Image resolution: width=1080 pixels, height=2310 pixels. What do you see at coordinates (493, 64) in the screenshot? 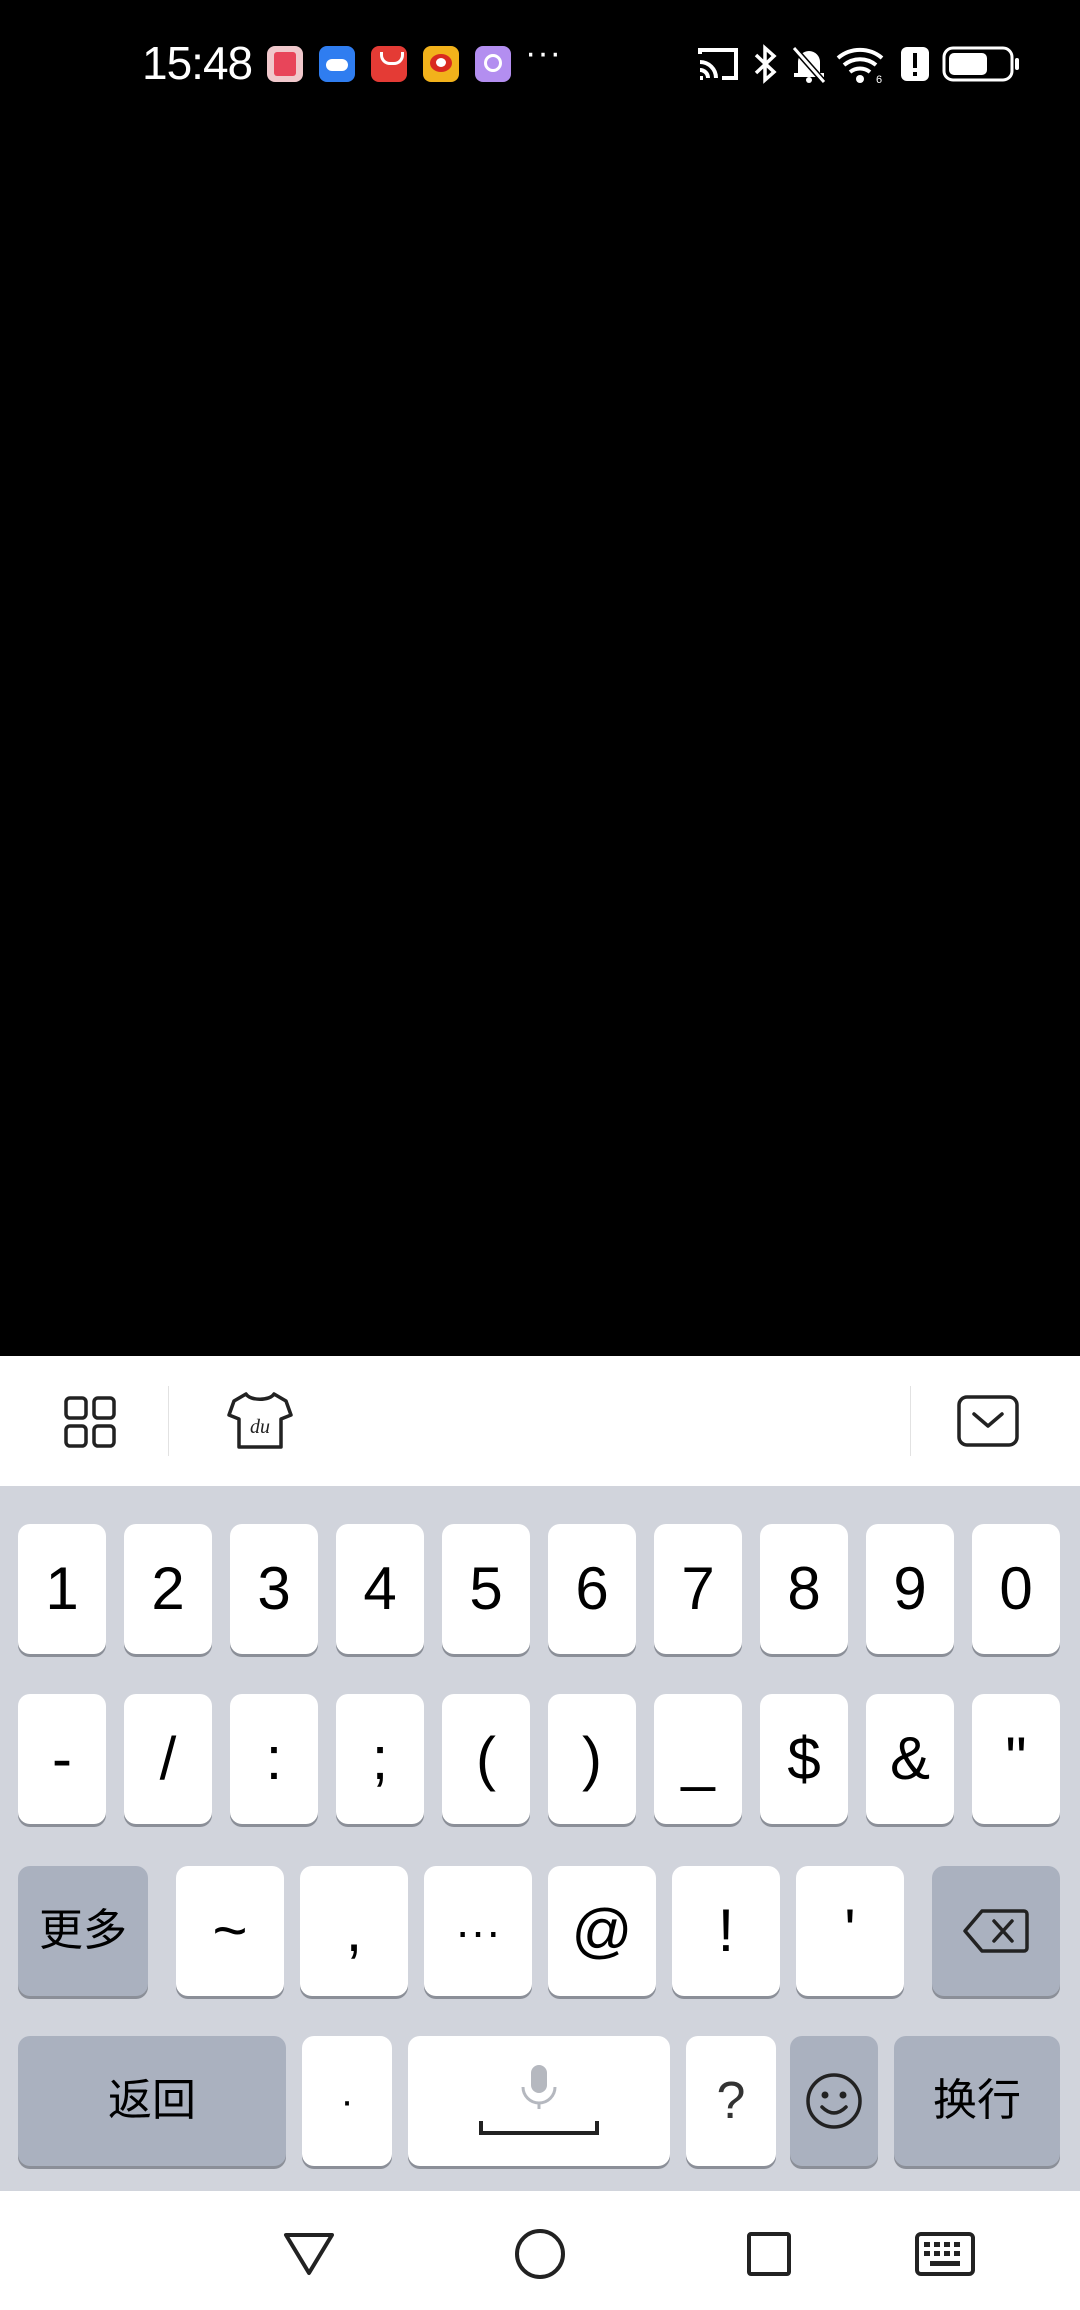
I see `purple-app-icon` at bounding box center [493, 64].